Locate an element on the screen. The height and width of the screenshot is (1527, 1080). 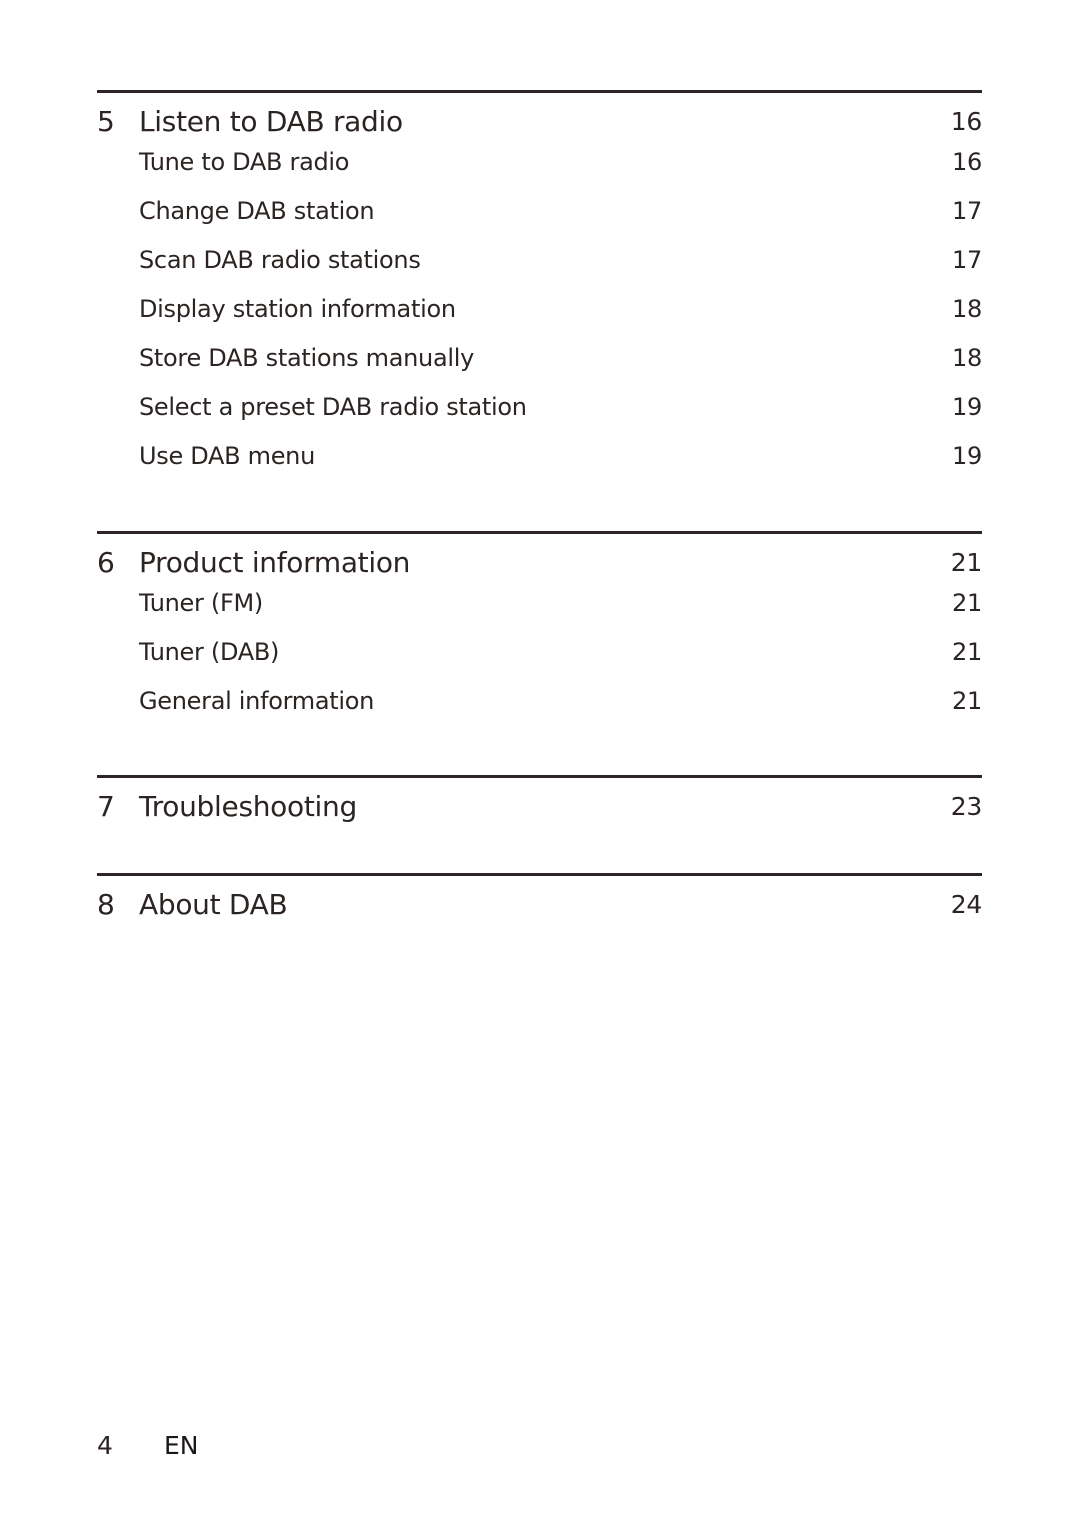
toc-entry: Store DAB stations manually 18 is located at coordinates (539, 361).